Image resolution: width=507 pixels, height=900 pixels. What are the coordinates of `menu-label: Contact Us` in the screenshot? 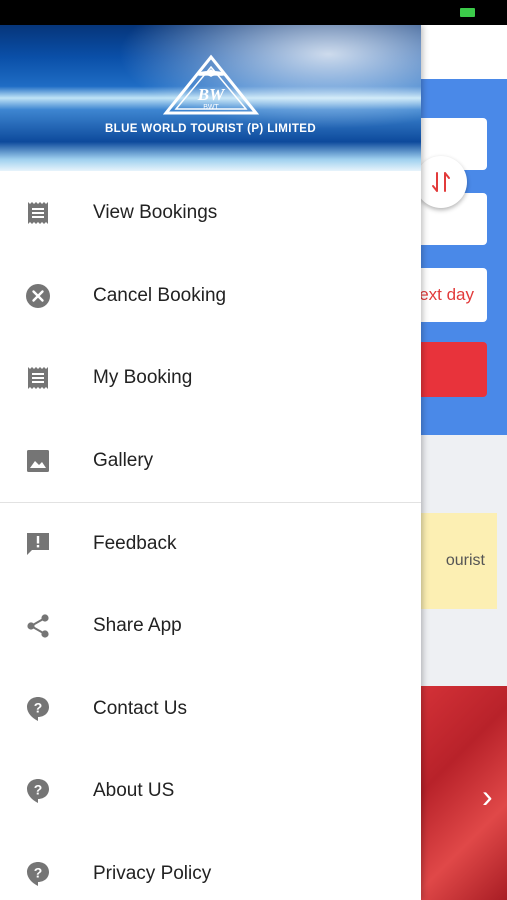 It's located at (140, 708).